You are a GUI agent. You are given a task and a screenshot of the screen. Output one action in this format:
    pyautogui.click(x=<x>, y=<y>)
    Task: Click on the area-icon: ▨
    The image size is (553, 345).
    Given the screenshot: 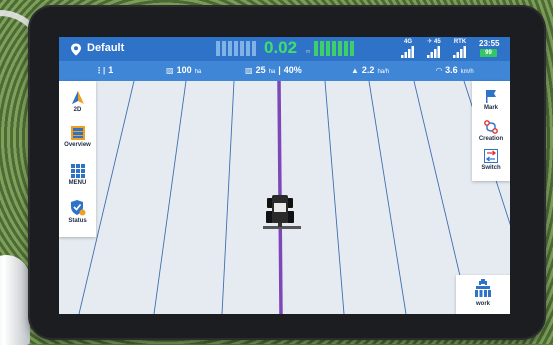 What is the action you would take?
    pyautogui.click(x=170, y=70)
    